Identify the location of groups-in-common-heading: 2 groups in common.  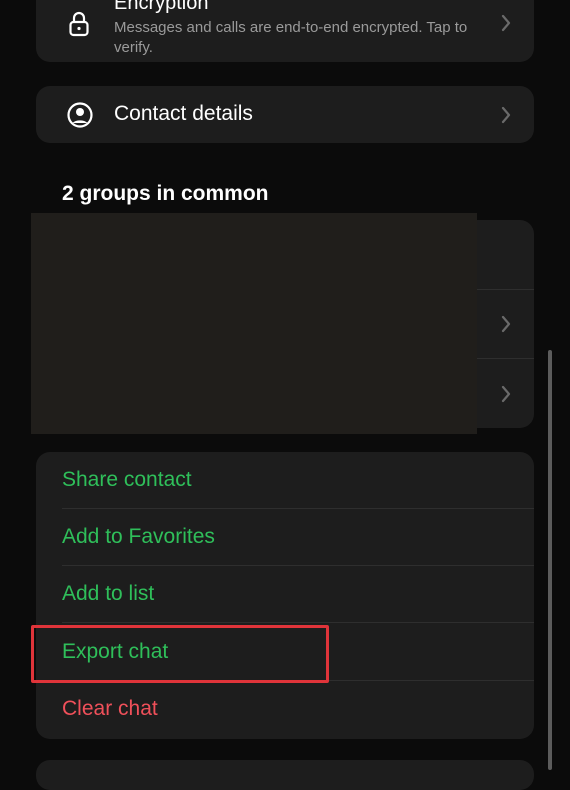
(165, 193).